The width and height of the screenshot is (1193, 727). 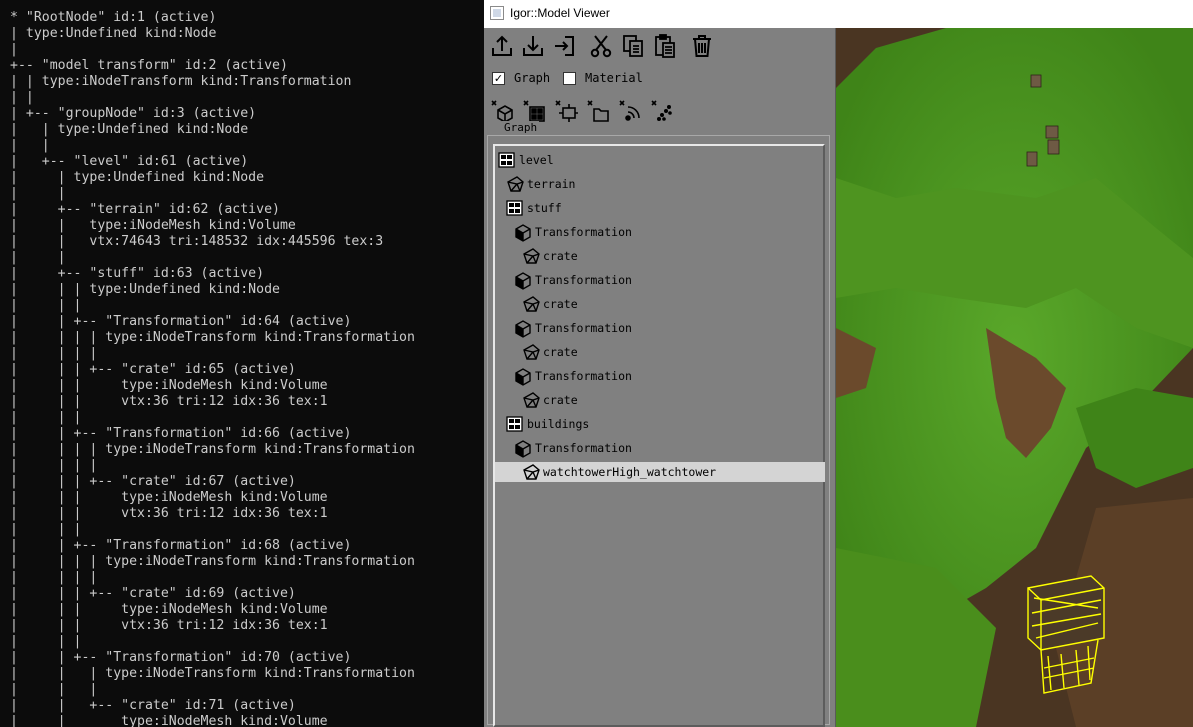 I want to click on graph-group-title: Graph, so click(x=521, y=127).